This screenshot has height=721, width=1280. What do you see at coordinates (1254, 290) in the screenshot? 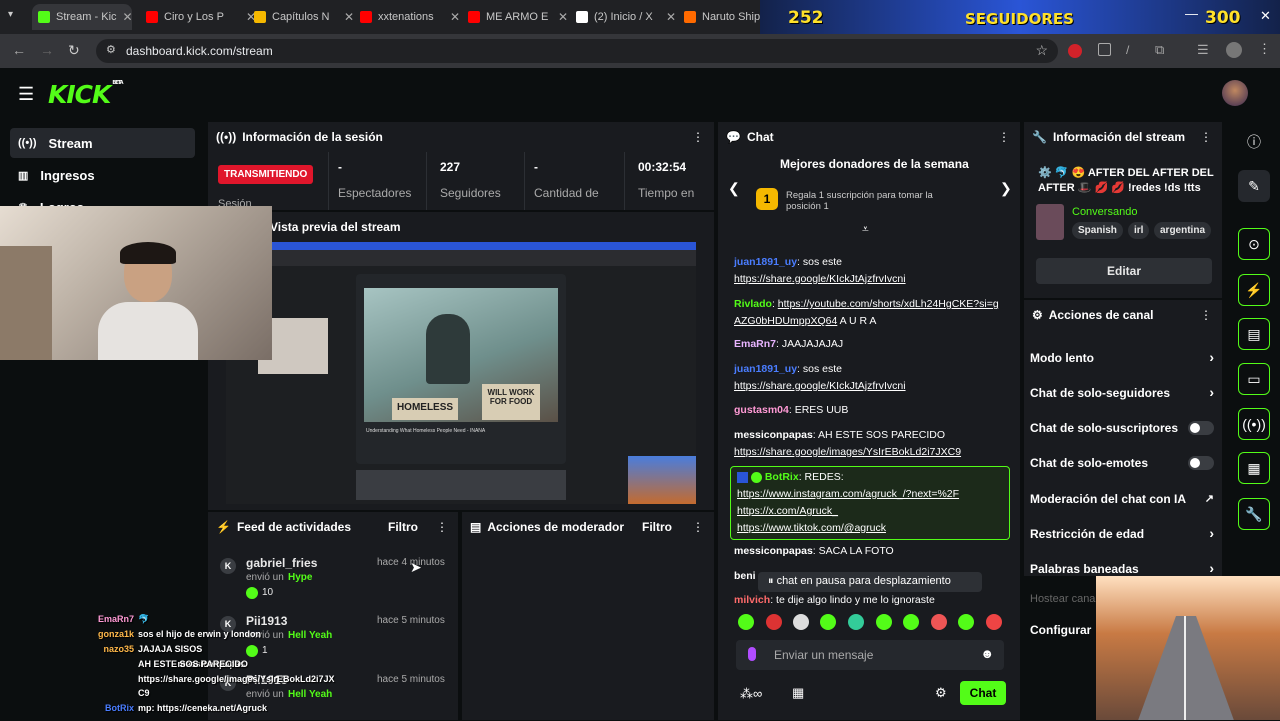
I see `lightning-icon: ⚡` at bounding box center [1254, 290].